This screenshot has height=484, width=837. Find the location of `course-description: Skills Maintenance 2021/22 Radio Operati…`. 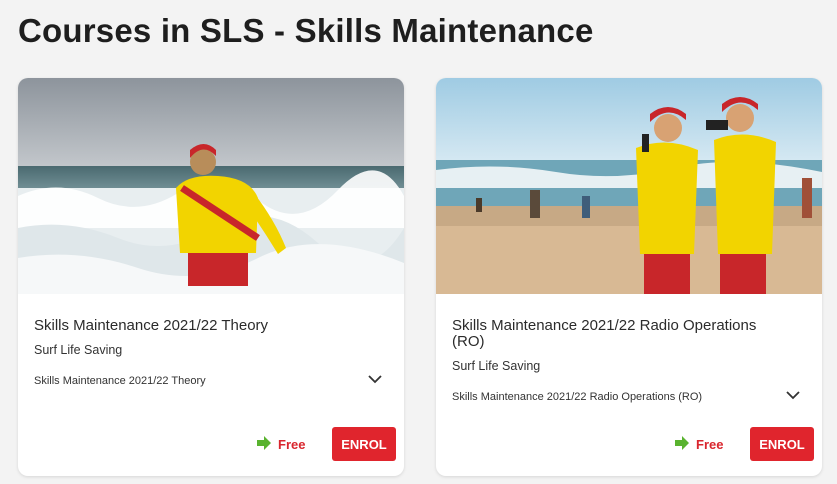

course-description: Skills Maintenance 2021/22 Radio Operati… is located at coordinates (577, 397).